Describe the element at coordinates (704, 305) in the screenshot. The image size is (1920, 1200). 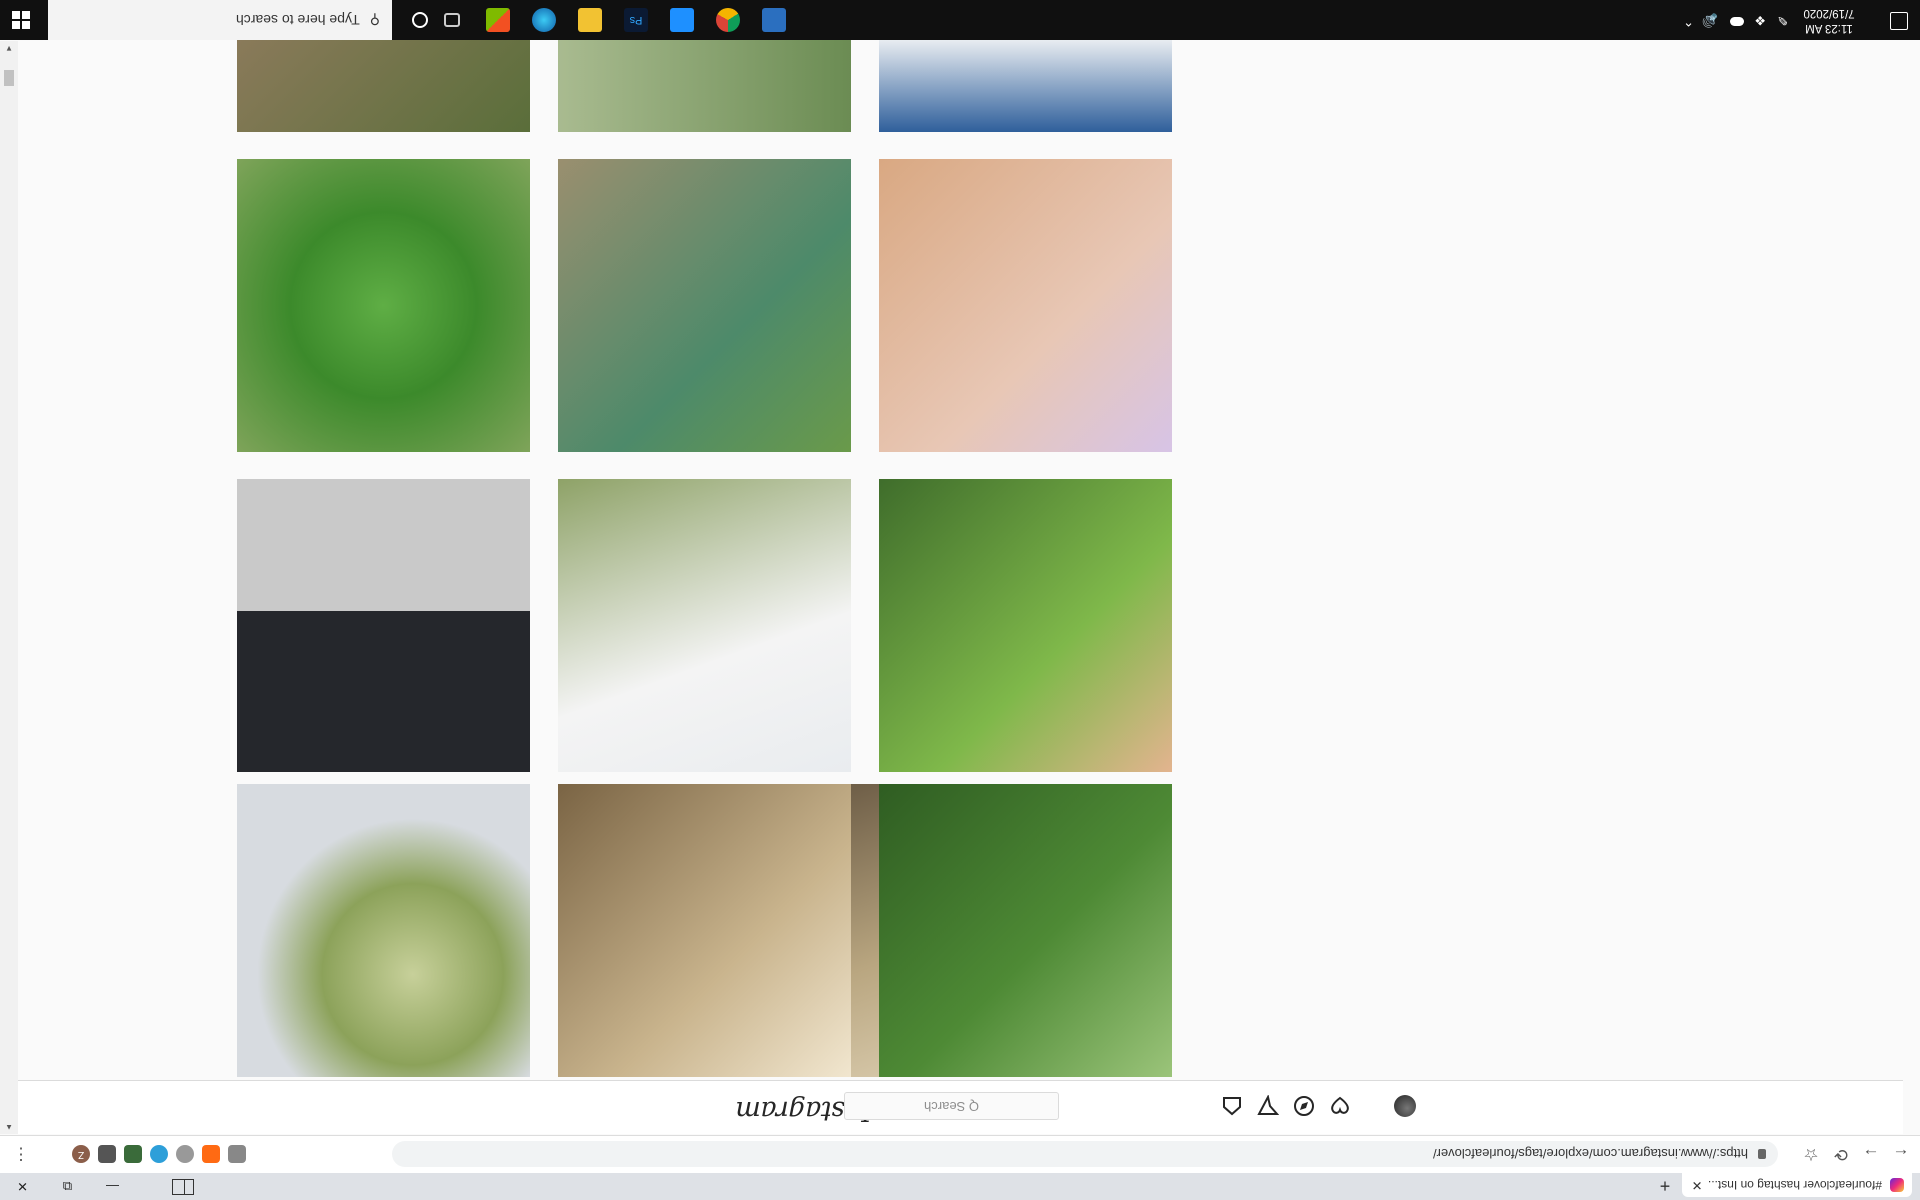
I see `post-clover-collage` at that location.